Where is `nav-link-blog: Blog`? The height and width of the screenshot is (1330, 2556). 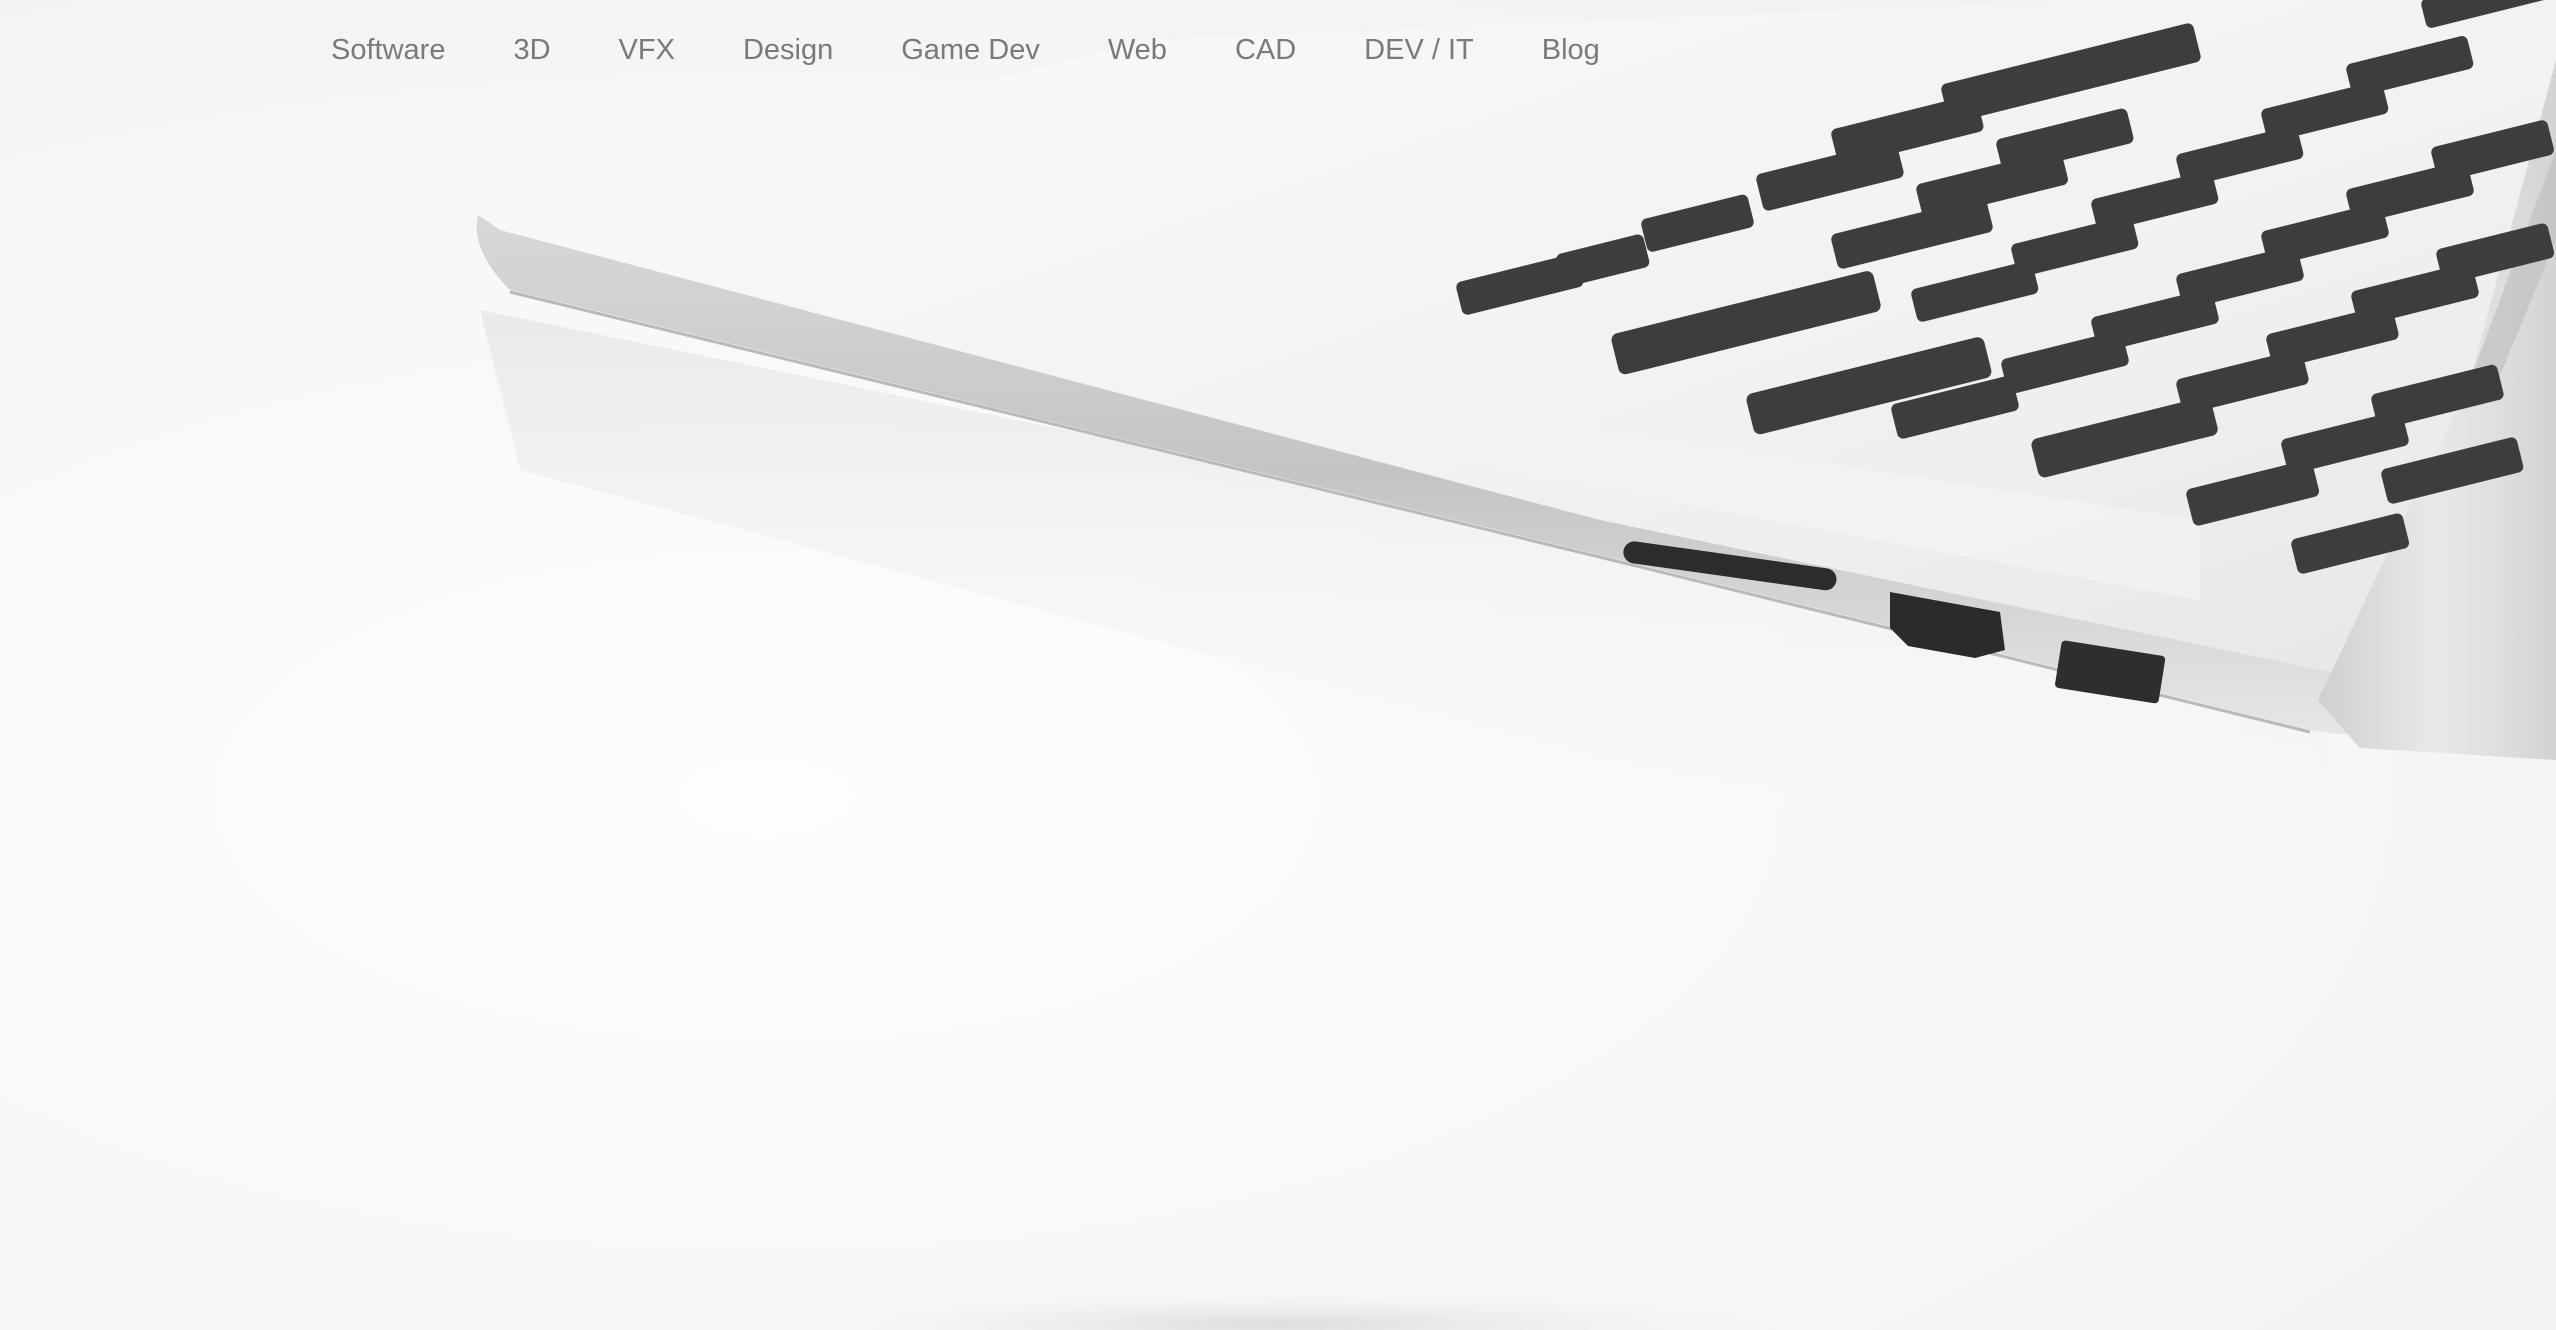
nav-link-blog: Blog is located at coordinates (1571, 50).